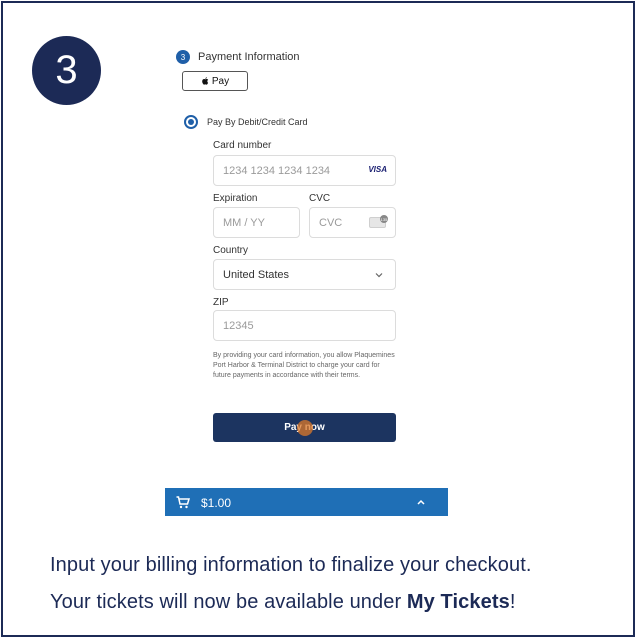 The image size is (637, 639). I want to click on my-tickets-emphasis: My Tickets, so click(458, 602).